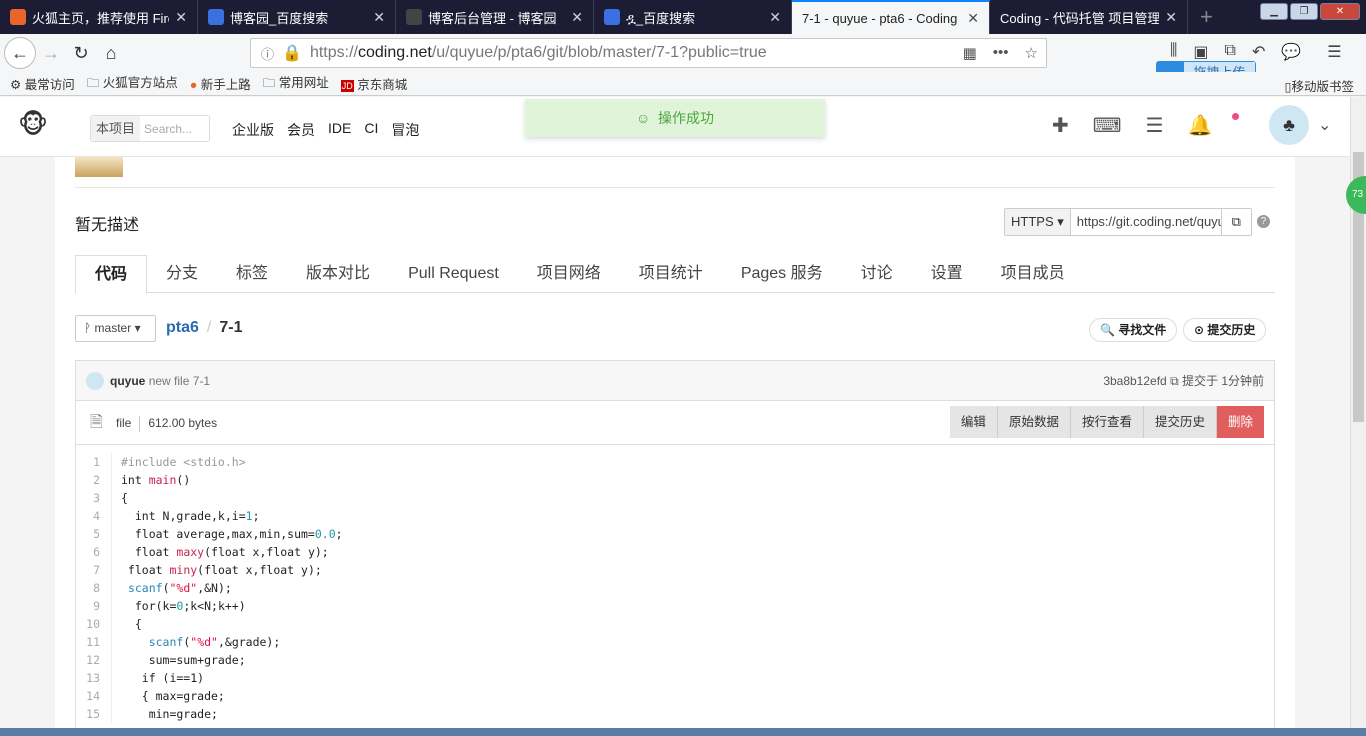  What do you see at coordinates (1200, 125) in the screenshot?
I see `bell-icon: 🔔` at bounding box center [1200, 125].